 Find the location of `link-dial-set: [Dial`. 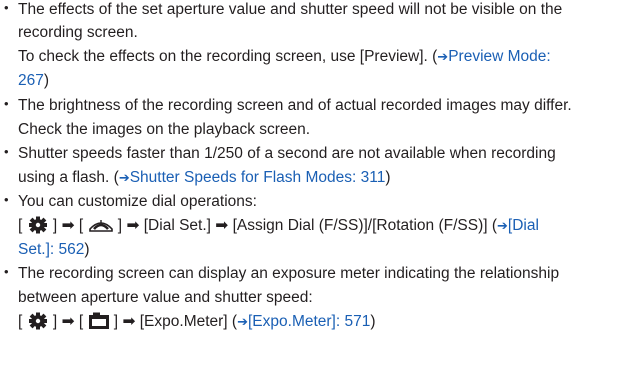

link-dial-set: [Dial is located at coordinates (523, 225).